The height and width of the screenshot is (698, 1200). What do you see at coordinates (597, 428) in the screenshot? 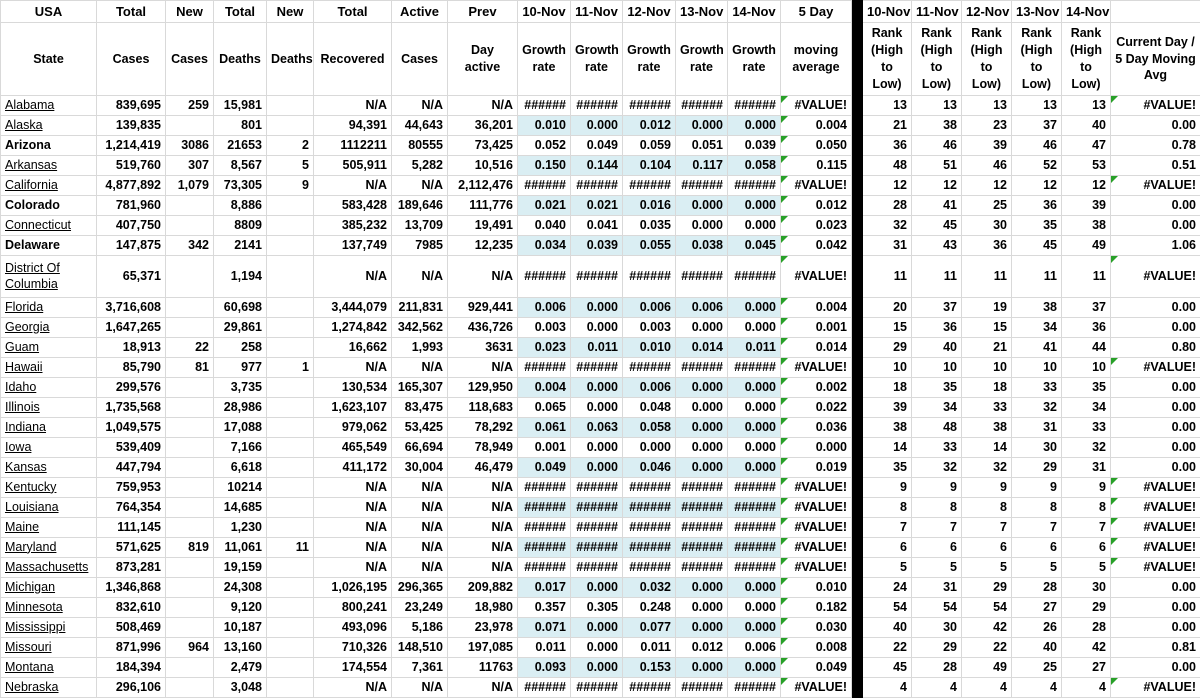
I see `cell-growth-11-nov: 0.063` at bounding box center [597, 428].